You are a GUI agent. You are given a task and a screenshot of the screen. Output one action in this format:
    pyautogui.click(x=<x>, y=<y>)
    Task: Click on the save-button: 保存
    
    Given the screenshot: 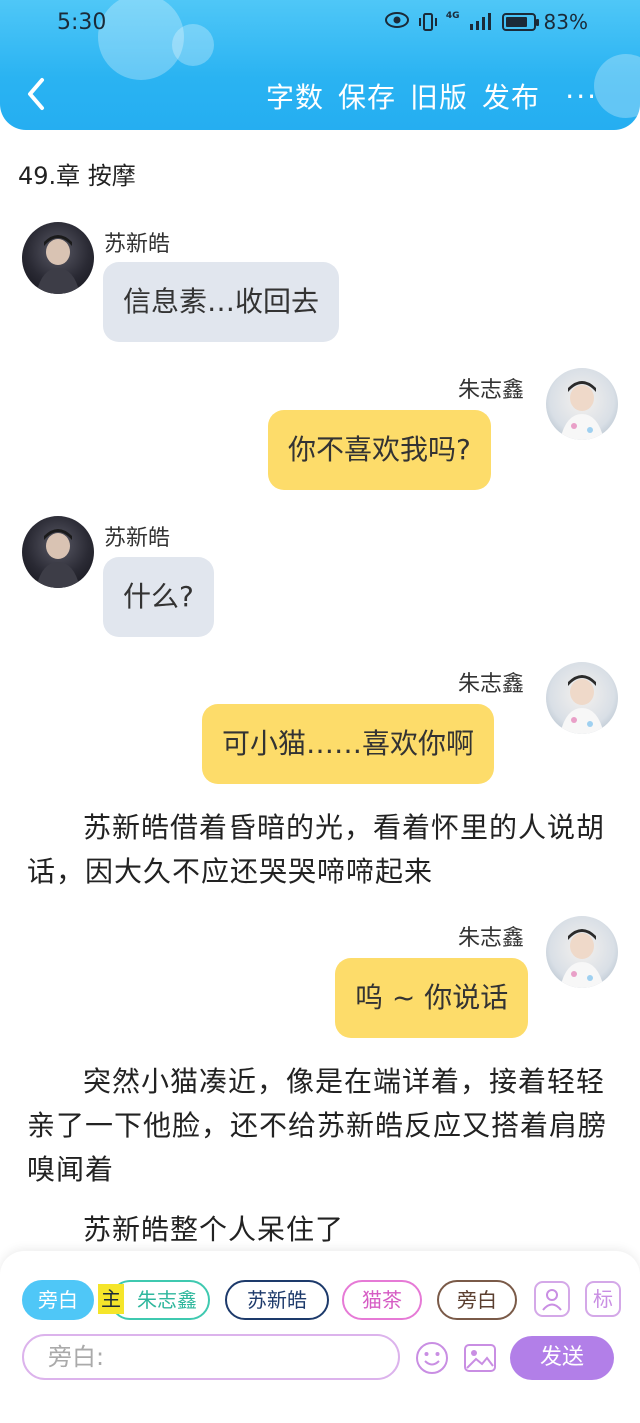 What is the action you would take?
    pyautogui.click(x=367, y=96)
    